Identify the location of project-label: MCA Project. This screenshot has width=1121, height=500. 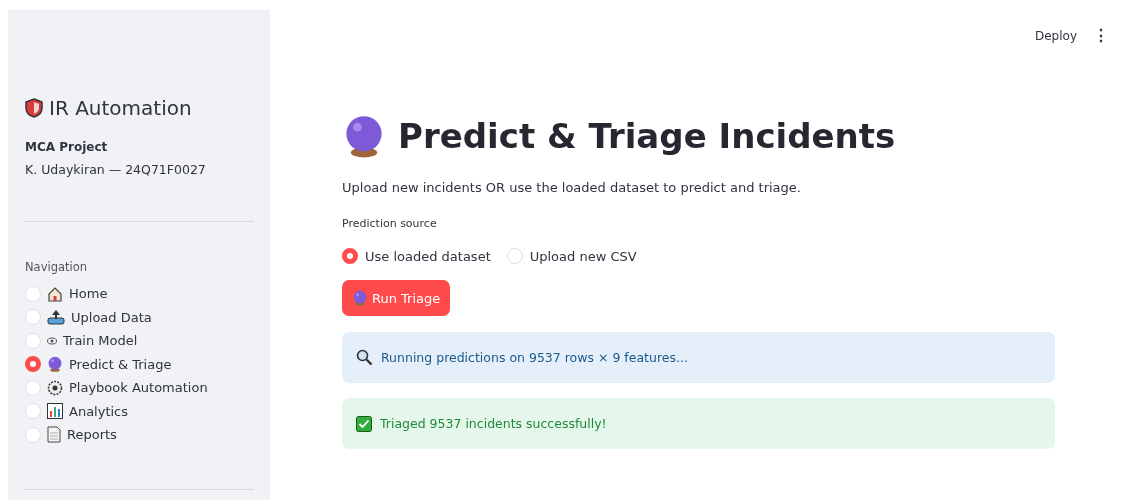
(67, 147).